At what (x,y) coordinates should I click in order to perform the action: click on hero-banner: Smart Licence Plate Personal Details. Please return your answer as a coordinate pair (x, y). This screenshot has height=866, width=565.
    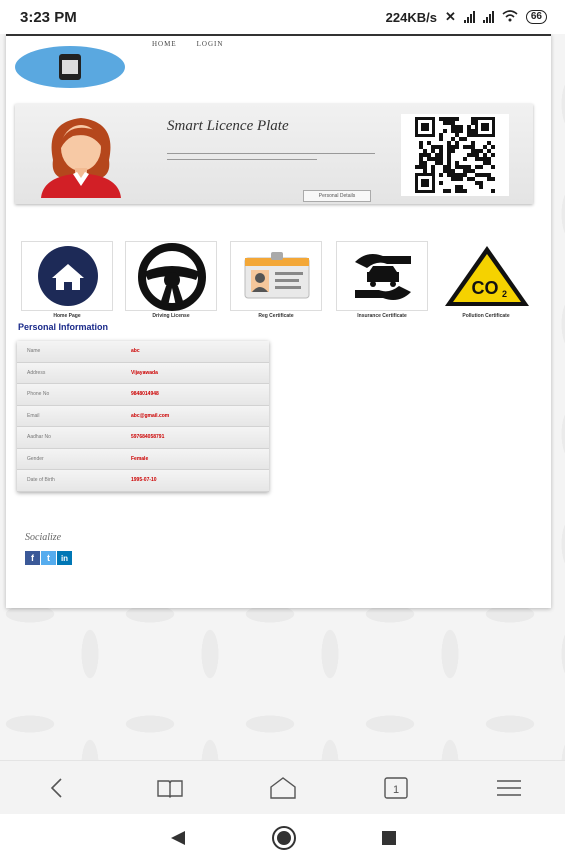
    Looking at the image, I should click on (274, 154).